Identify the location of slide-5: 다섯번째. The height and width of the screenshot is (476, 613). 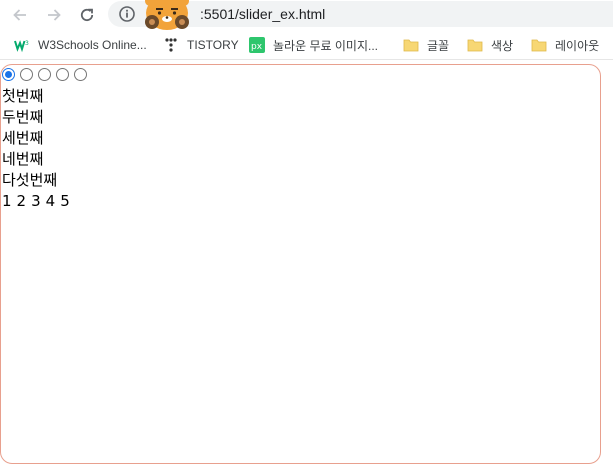
(30, 180).